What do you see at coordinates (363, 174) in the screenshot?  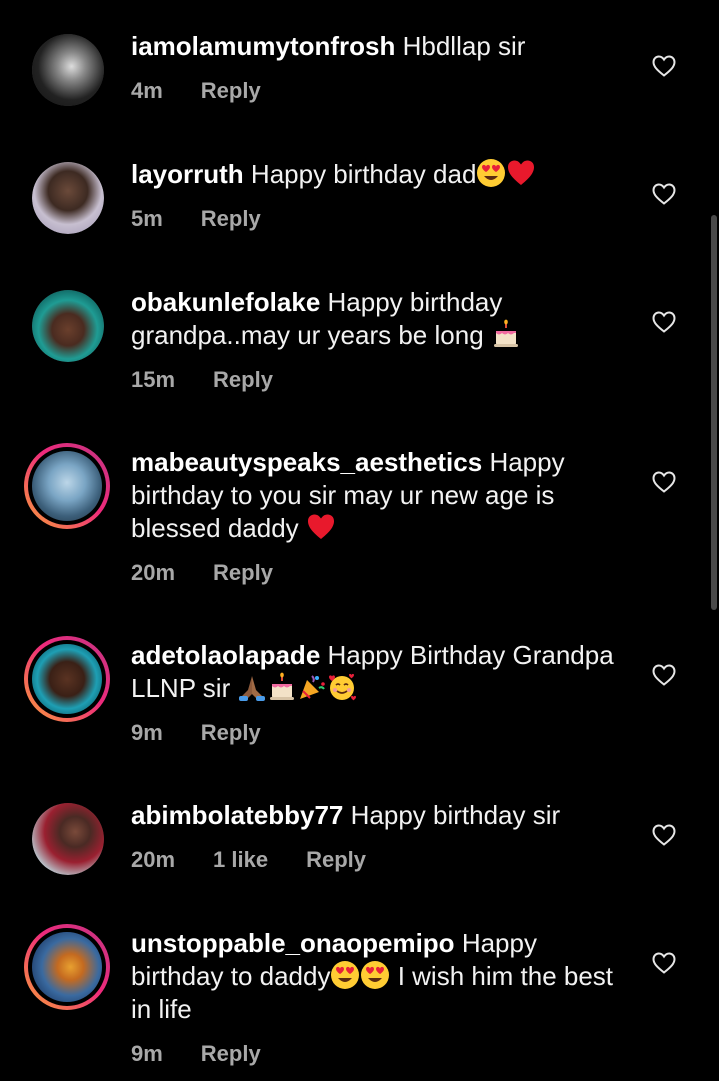 I see `comment-body: Happy birthday dad` at bounding box center [363, 174].